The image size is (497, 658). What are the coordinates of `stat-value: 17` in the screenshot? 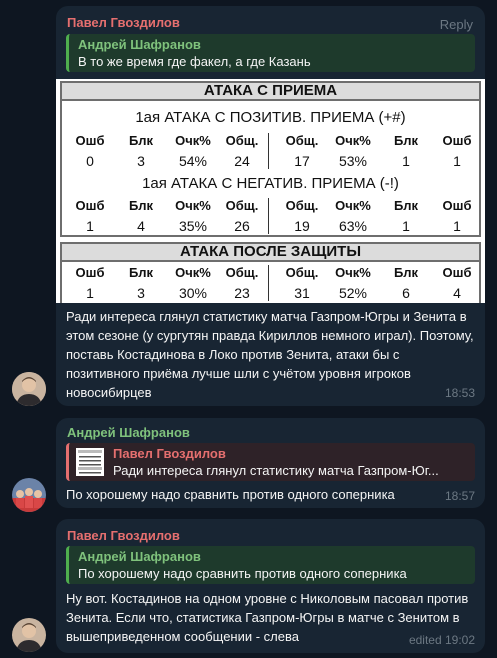 It's located at (302, 161).